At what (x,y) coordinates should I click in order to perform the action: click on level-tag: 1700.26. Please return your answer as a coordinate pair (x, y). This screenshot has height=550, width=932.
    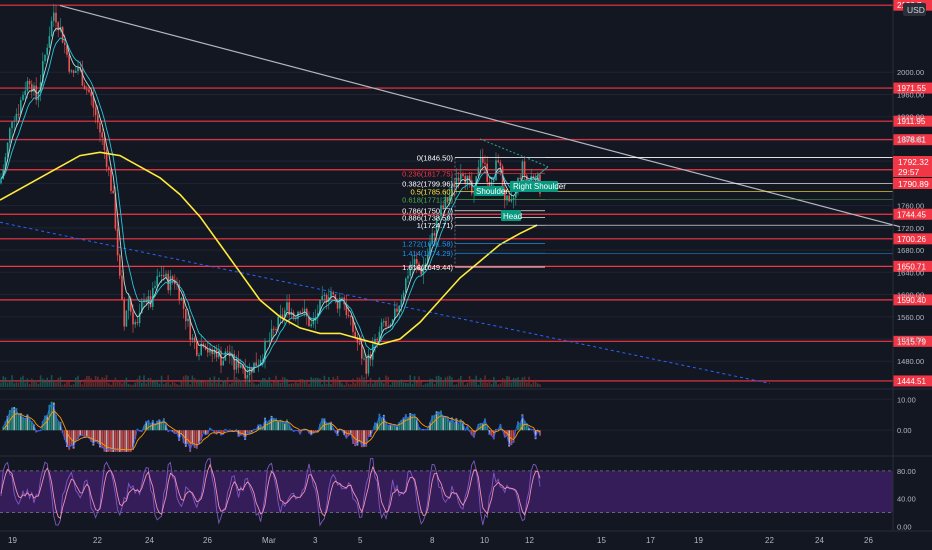
    Looking at the image, I should click on (911, 239).